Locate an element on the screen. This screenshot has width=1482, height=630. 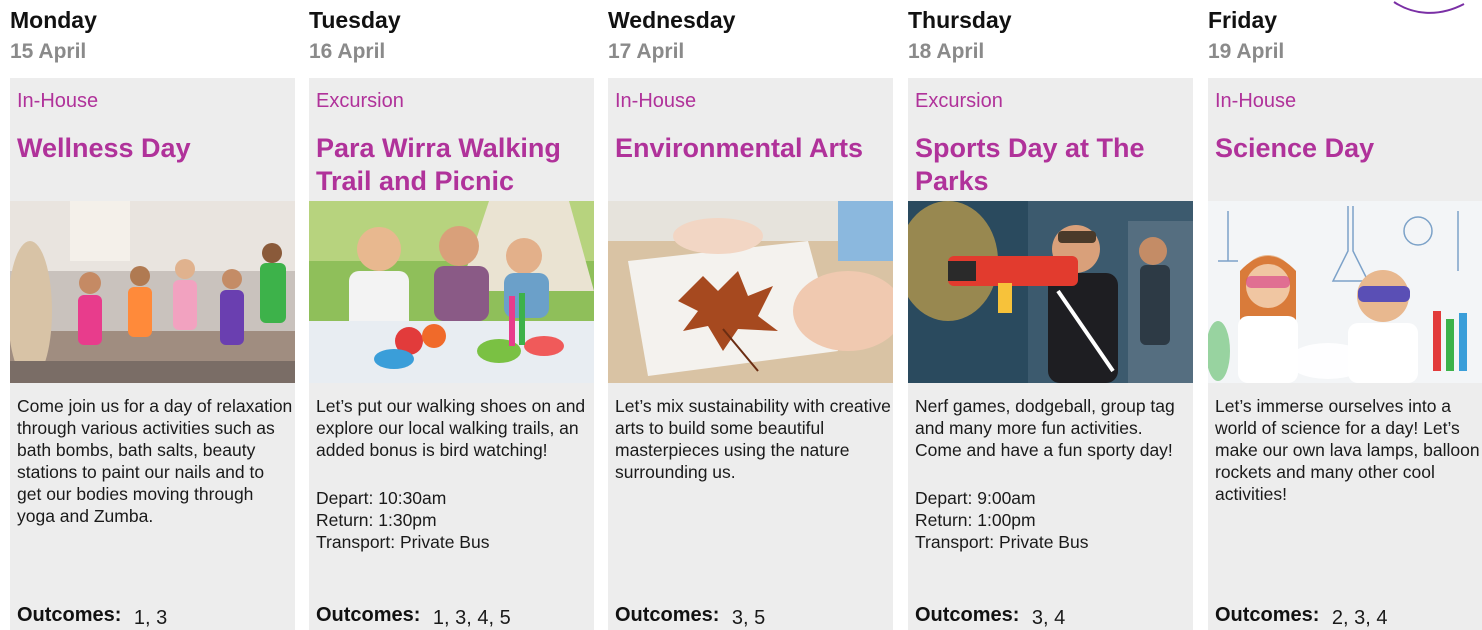
wellness-dance-photo is located at coordinates (152, 292).